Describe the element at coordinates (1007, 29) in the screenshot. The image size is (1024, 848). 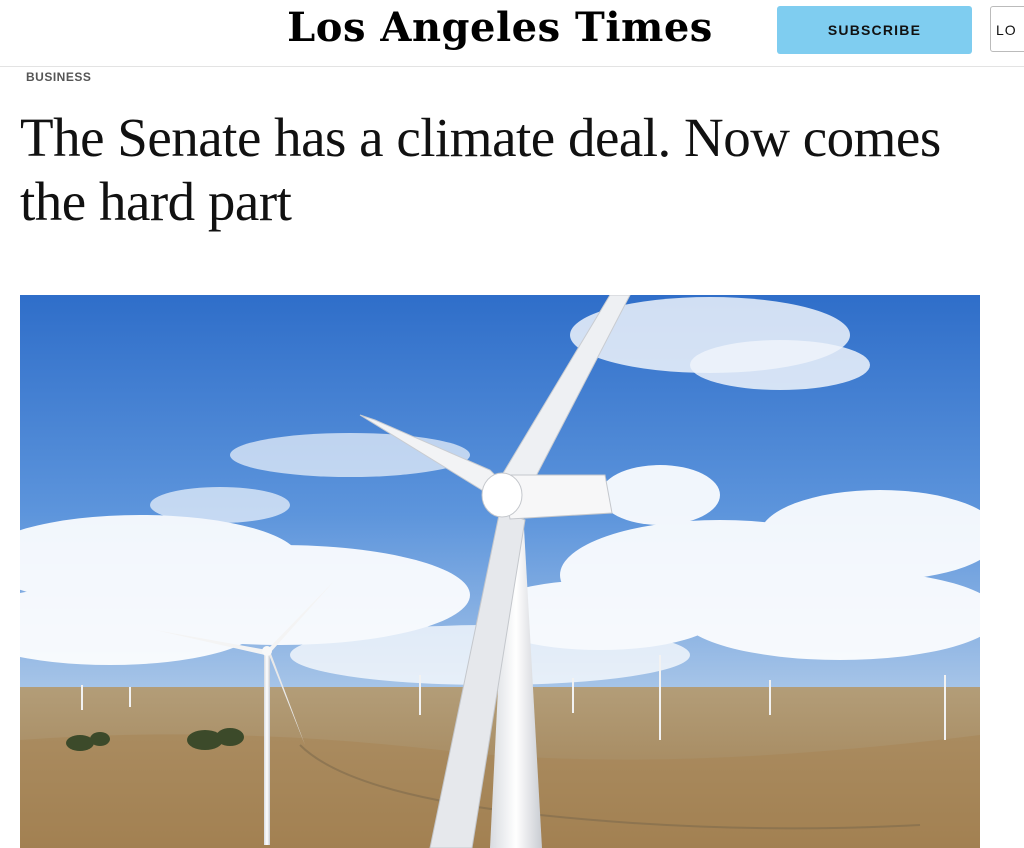
I see `login-button: LO` at that location.